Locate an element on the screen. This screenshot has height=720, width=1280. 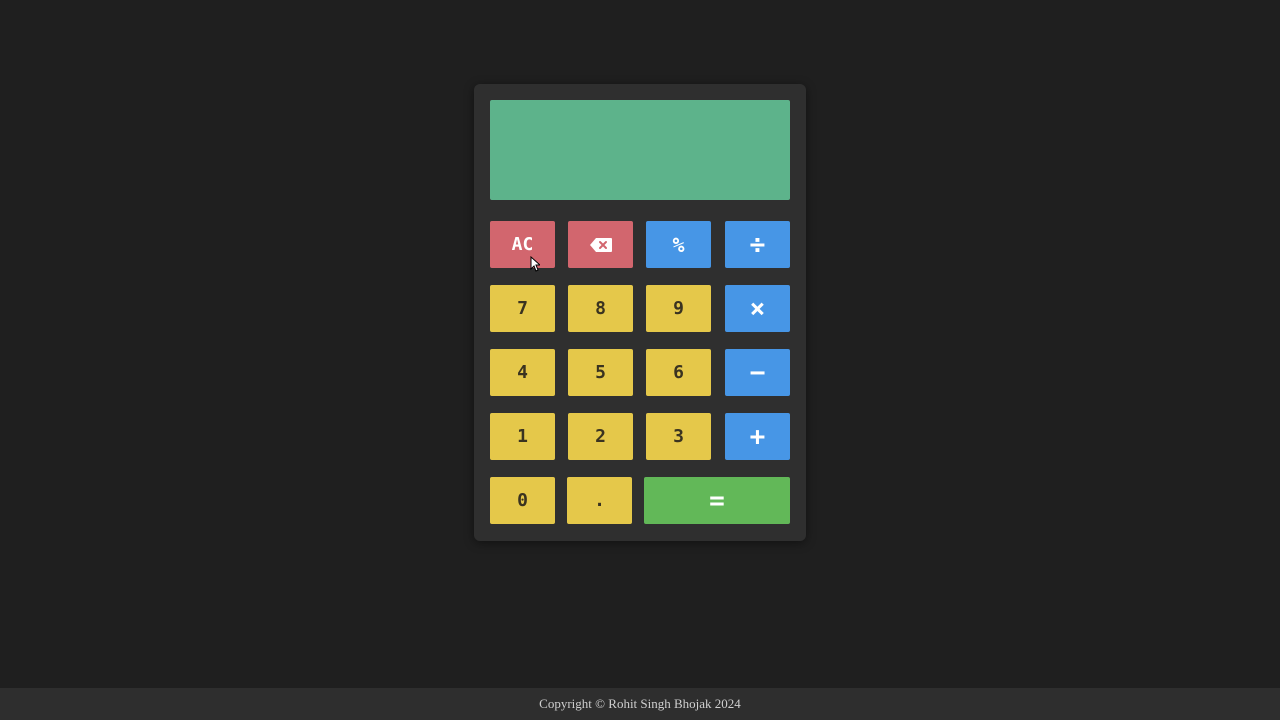
backspace-button is located at coordinates (600, 244).